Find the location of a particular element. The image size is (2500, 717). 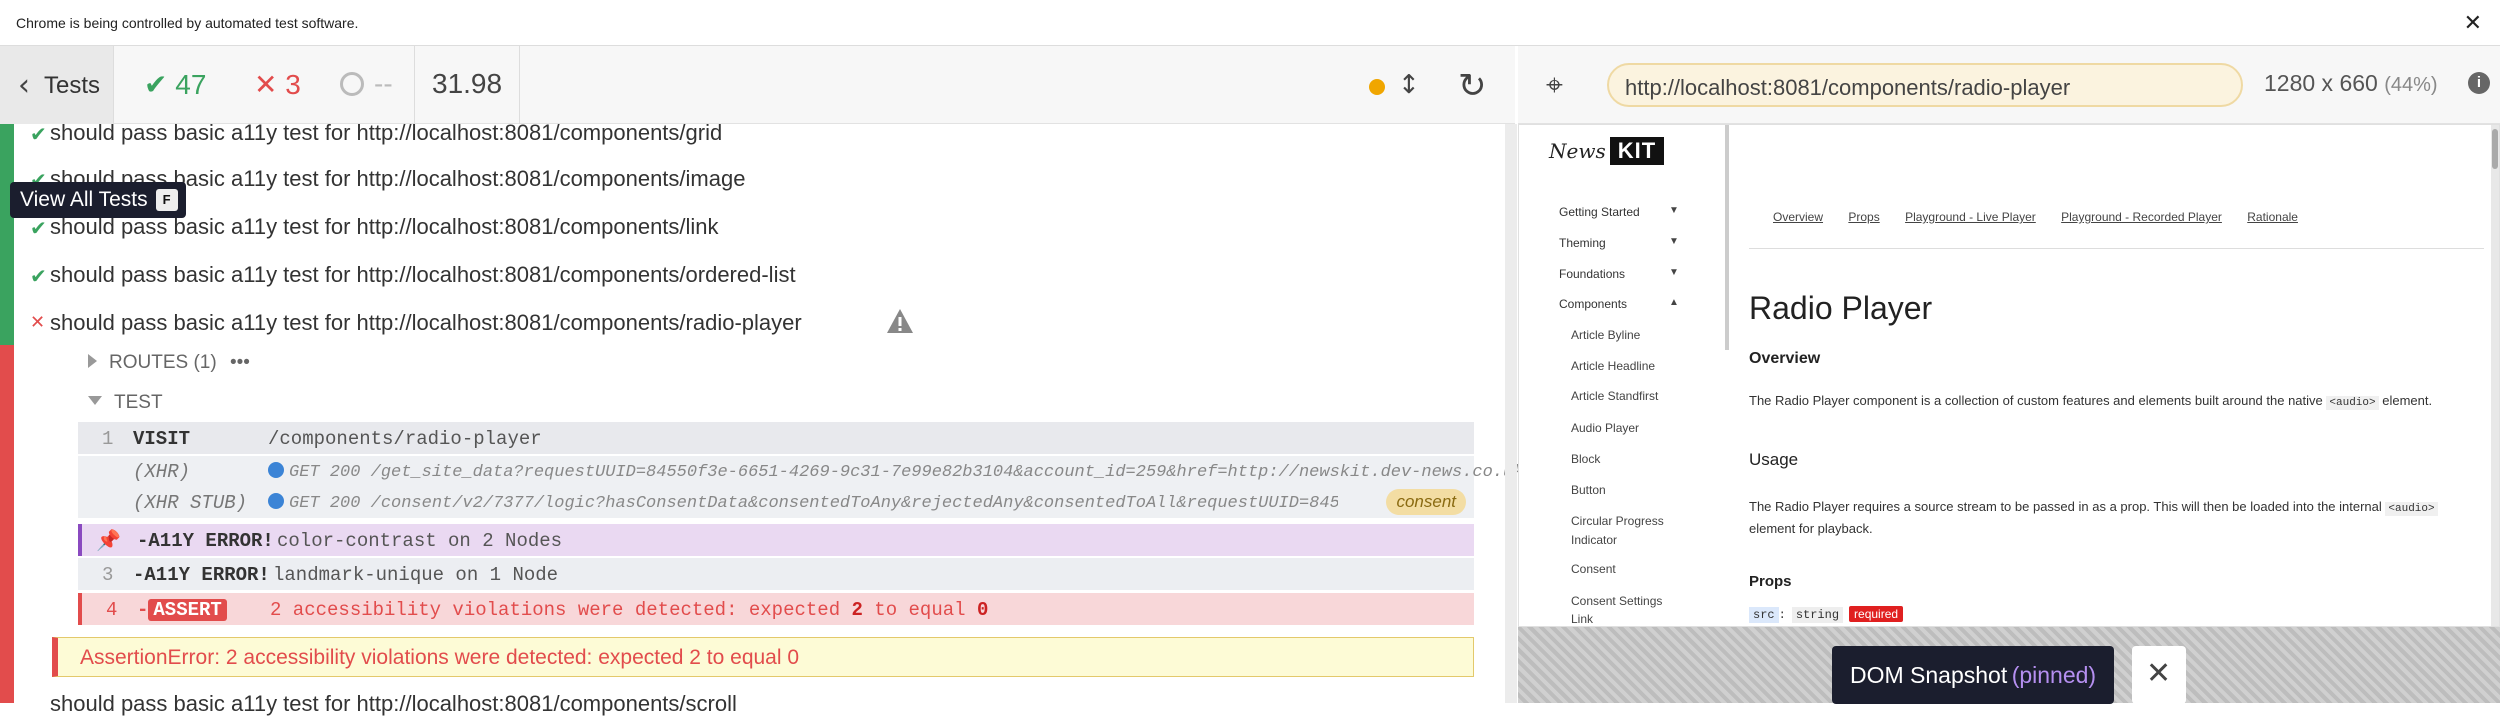

subnav-item: Article Headline is located at coordinates (1613, 366).